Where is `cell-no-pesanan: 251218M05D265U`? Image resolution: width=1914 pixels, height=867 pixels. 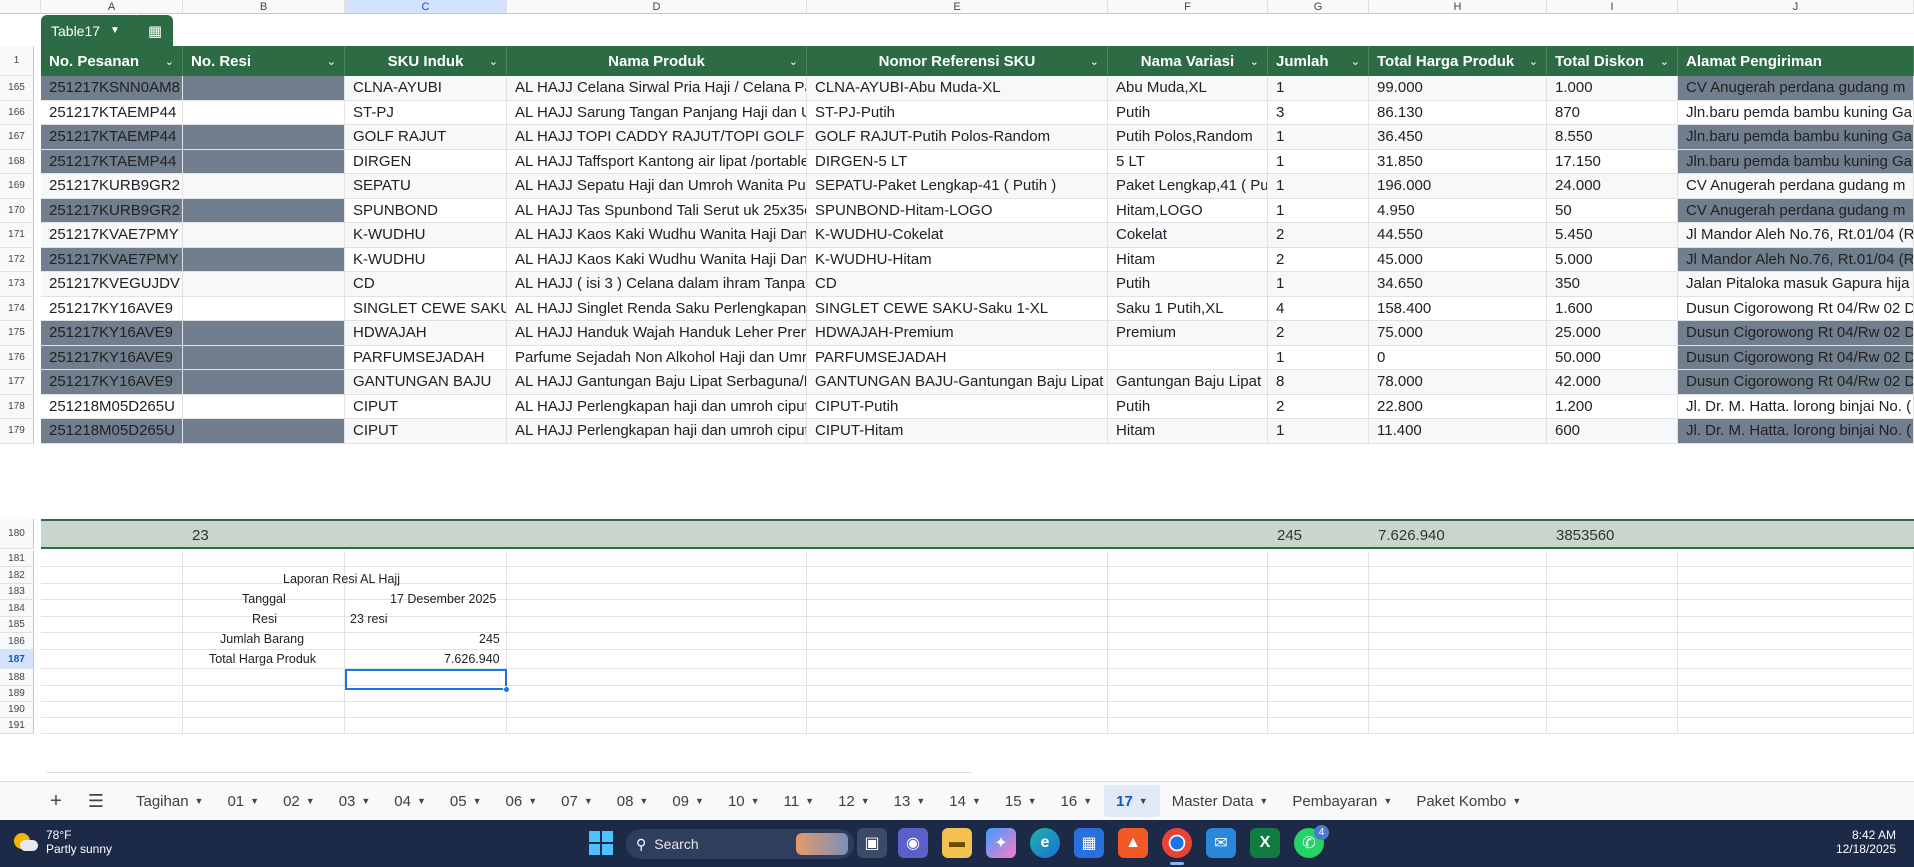
cell-no-pesanan: 251218M05D265U is located at coordinates (112, 406).